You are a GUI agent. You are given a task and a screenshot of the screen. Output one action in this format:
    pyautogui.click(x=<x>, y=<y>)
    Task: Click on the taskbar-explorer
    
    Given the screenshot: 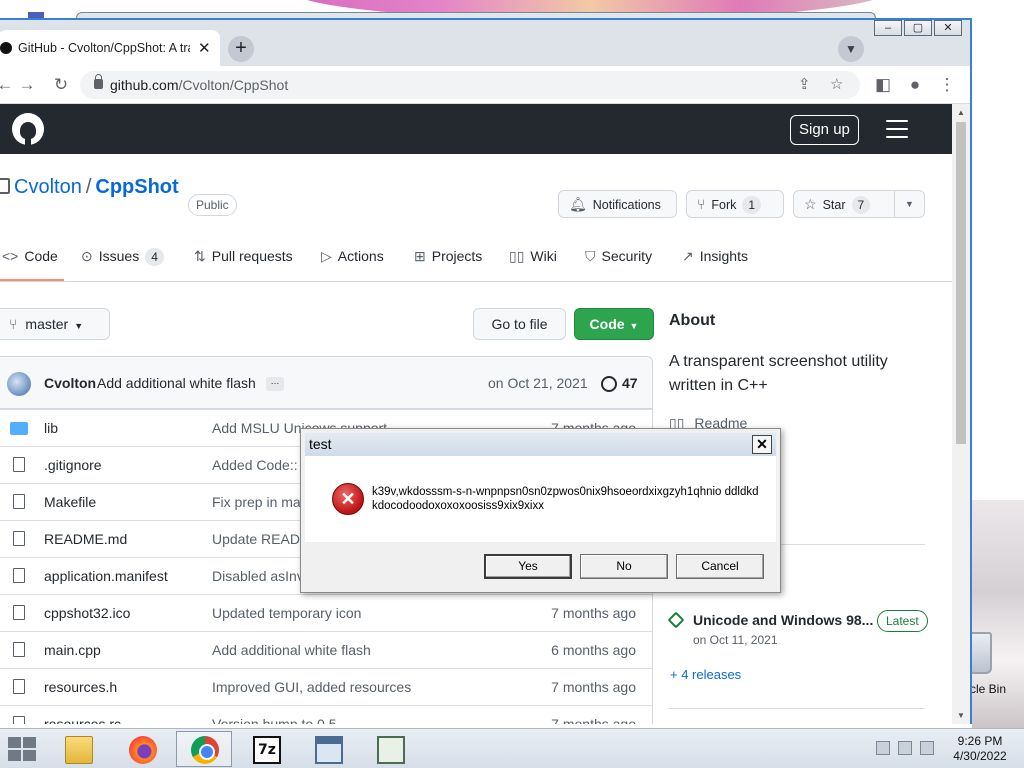 What is the action you would take?
    pyautogui.click(x=78, y=749)
    